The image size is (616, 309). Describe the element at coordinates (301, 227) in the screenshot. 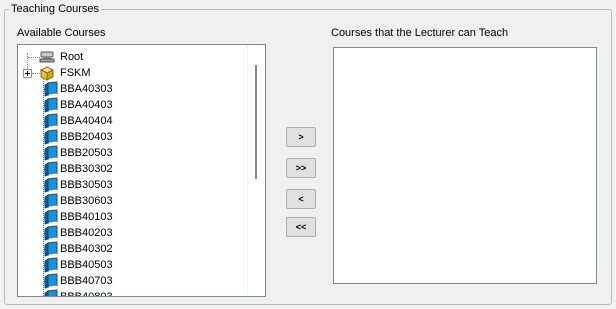

I see `remove-all-button: <<` at that location.